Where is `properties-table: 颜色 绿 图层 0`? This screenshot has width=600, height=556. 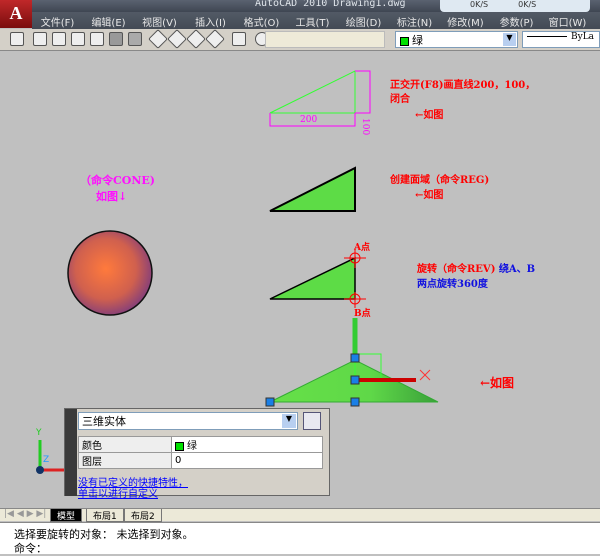 properties-table: 颜色 绿 图层 0 is located at coordinates (200, 452).